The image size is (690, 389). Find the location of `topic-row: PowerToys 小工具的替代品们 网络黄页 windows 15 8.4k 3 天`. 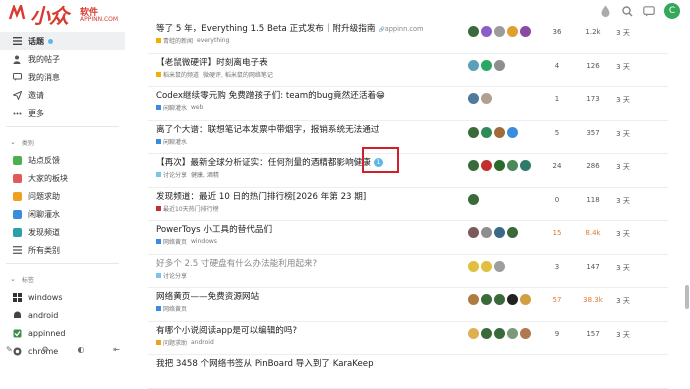

topic-row: PowerToys 小工具的替代品们 网络黄页 windows 15 8.4k 3 天 is located at coordinates (408, 238).